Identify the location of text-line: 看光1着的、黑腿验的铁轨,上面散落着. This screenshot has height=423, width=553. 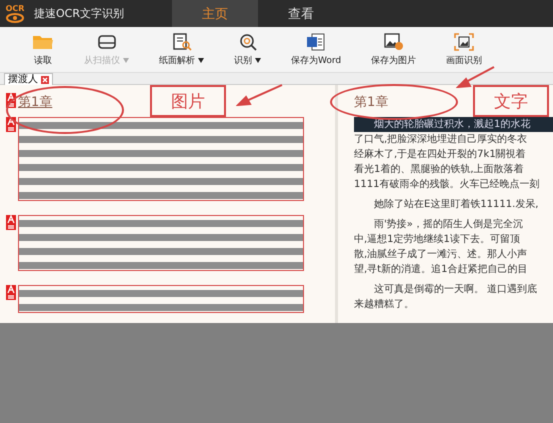
(439, 169).